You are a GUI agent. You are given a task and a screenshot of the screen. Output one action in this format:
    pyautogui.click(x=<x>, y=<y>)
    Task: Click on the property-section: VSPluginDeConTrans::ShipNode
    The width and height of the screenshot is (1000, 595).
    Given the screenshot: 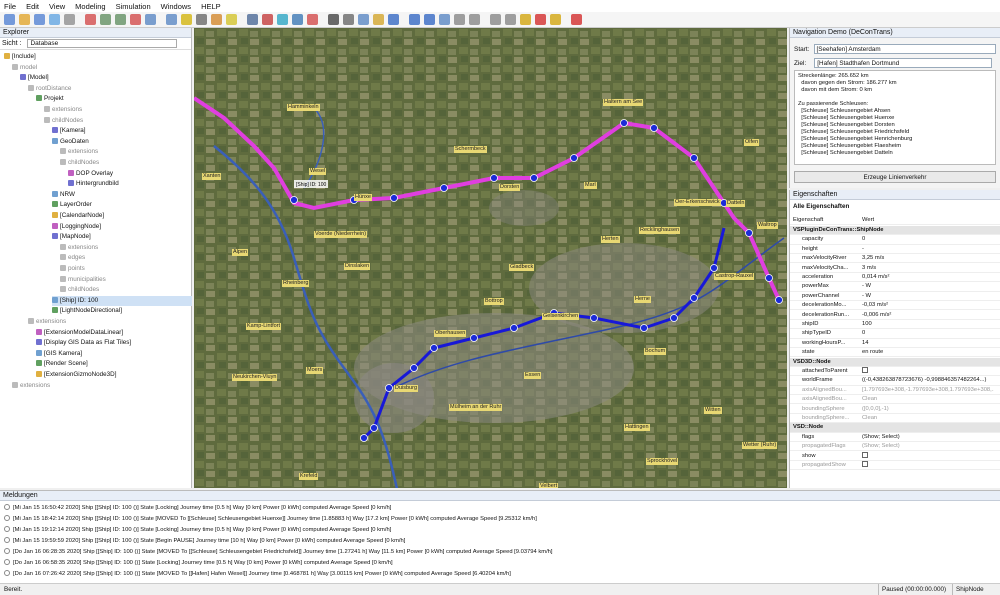 What is the action you would take?
    pyautogui.click(x=895, y=231)
    